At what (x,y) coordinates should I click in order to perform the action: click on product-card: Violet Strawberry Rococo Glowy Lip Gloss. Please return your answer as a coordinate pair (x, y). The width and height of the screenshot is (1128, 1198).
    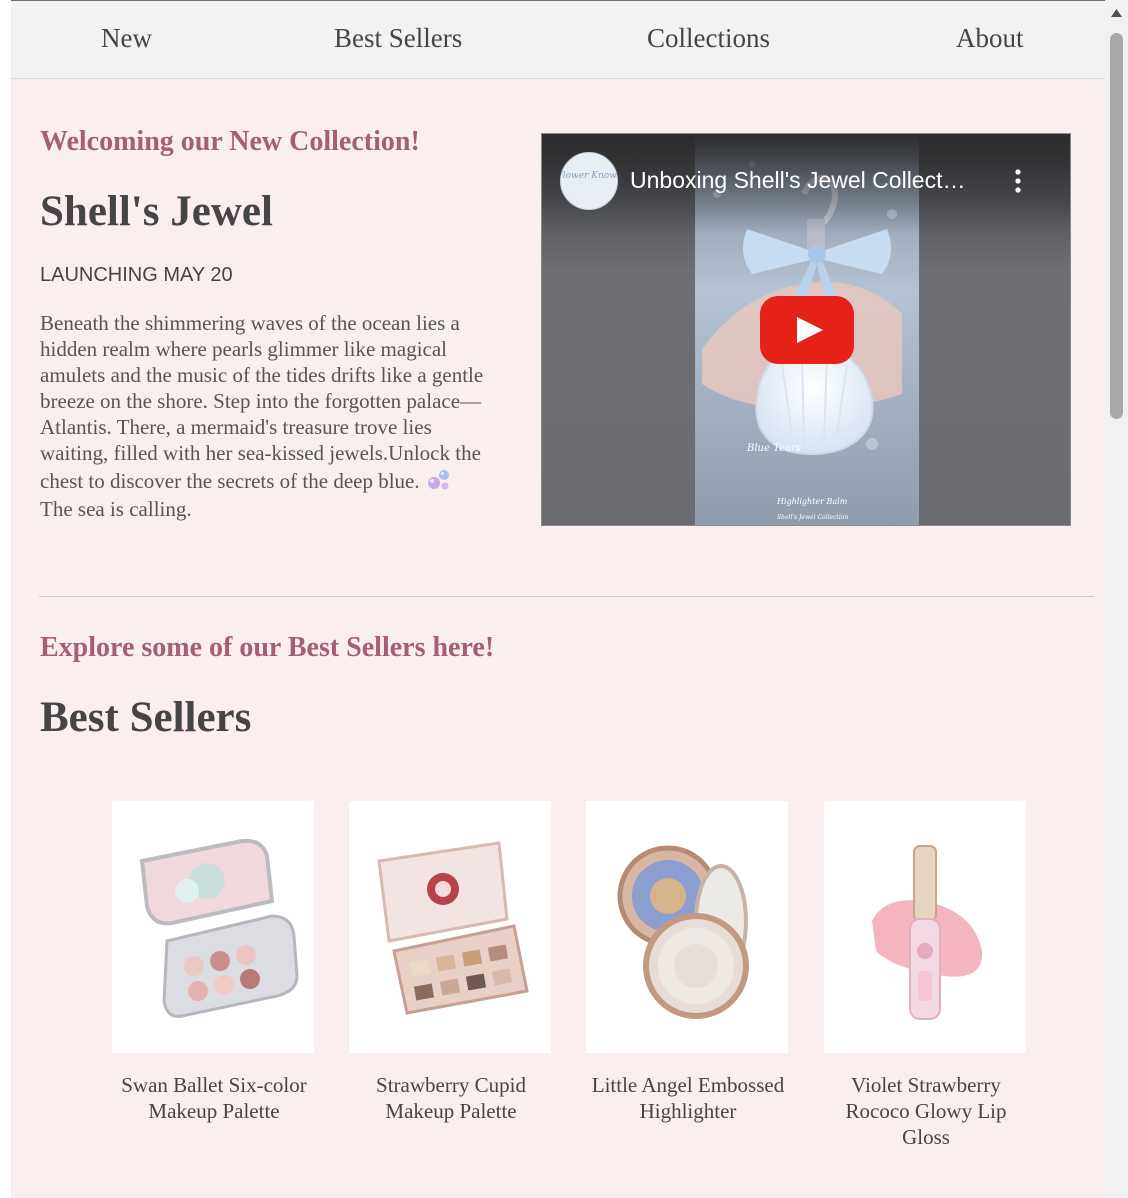
    Looking at the image, I should click on (926, 975).